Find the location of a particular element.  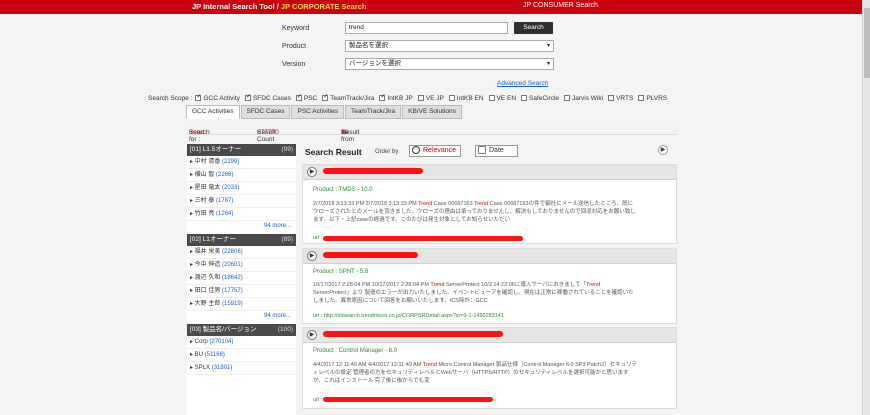

facet-header: [02] L1オーナー (89) is located at coordinates (241, 240).